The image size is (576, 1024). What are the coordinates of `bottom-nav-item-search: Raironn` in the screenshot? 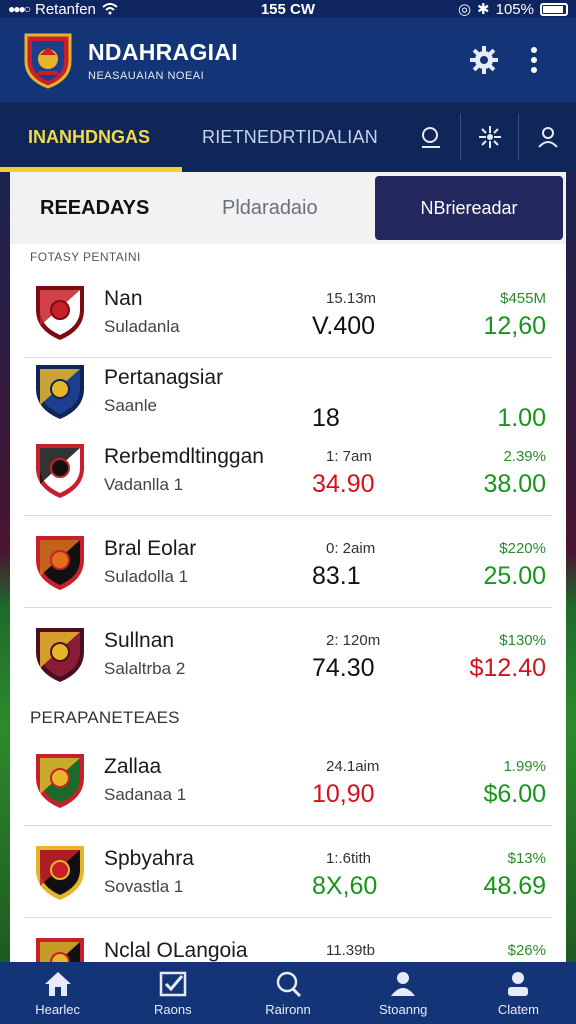 It's located at (287, 989).